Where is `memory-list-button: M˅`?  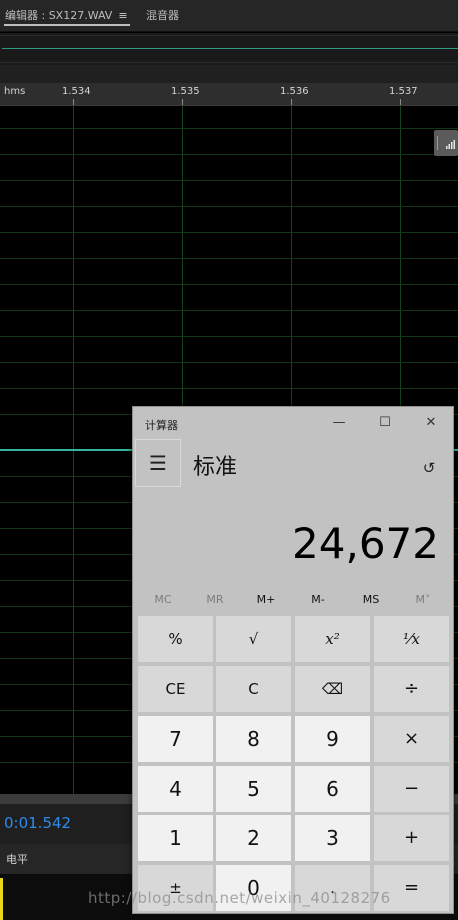
memory-list-button: M˅ is located at coordinates (423, 599).